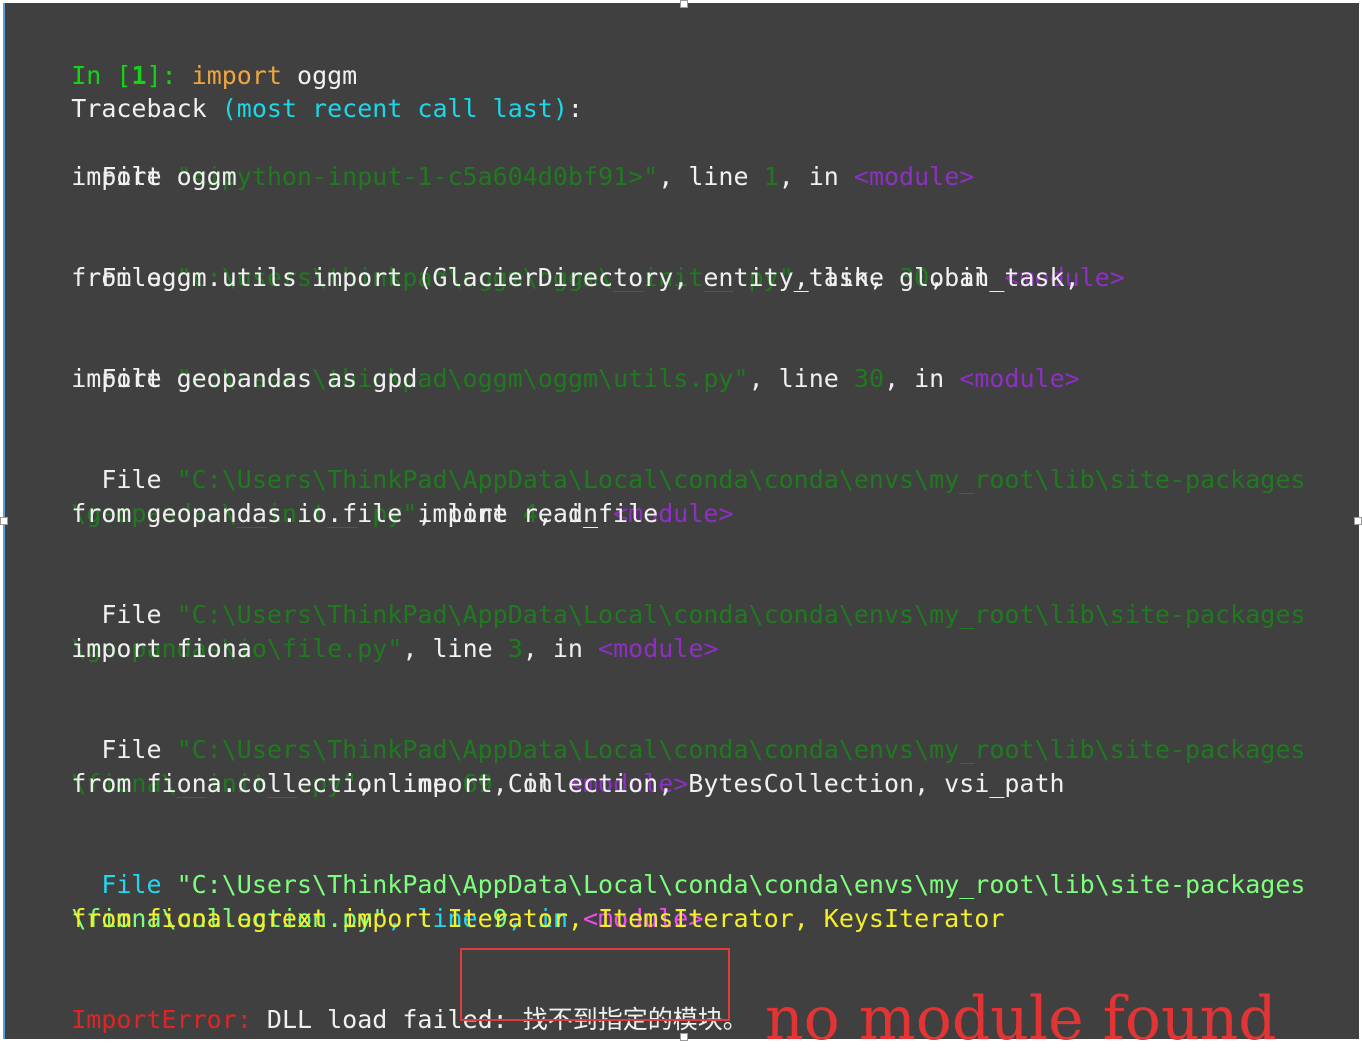  Describe the element at coordinates (131, 648) in the screenshot. I see `frame-code-line: import fiona` at that location.